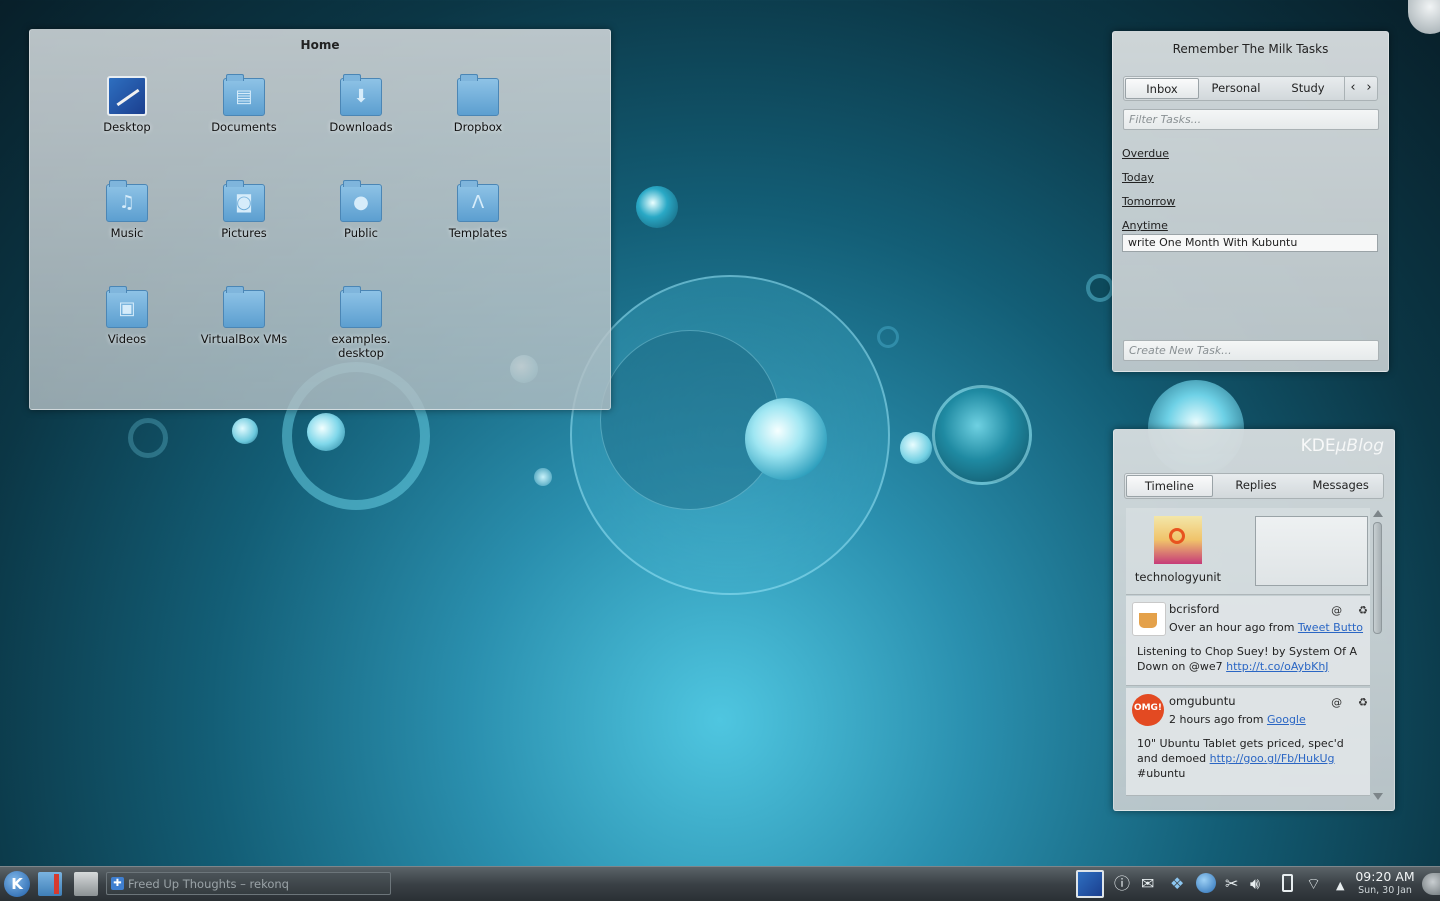 Image resolution: width=1440 pixels, height=901 pixels. Describe the element at coordinates (1151, 225) in the screenshot. I see `group-anytime: Anytime` at that location.